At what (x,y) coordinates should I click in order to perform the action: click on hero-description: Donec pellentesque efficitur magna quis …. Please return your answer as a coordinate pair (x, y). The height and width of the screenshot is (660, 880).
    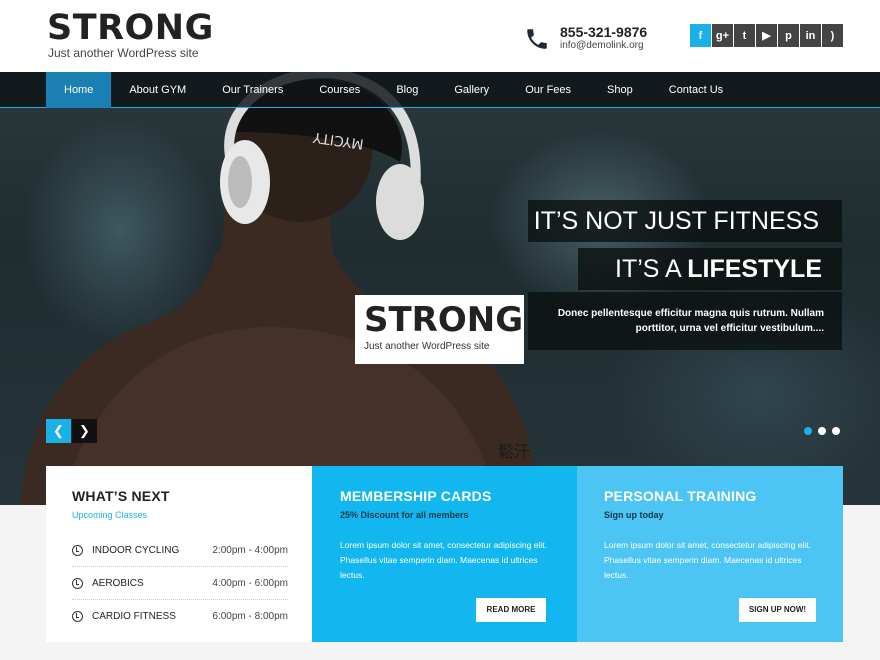
    Looking at the image, I should click on (685, 321).